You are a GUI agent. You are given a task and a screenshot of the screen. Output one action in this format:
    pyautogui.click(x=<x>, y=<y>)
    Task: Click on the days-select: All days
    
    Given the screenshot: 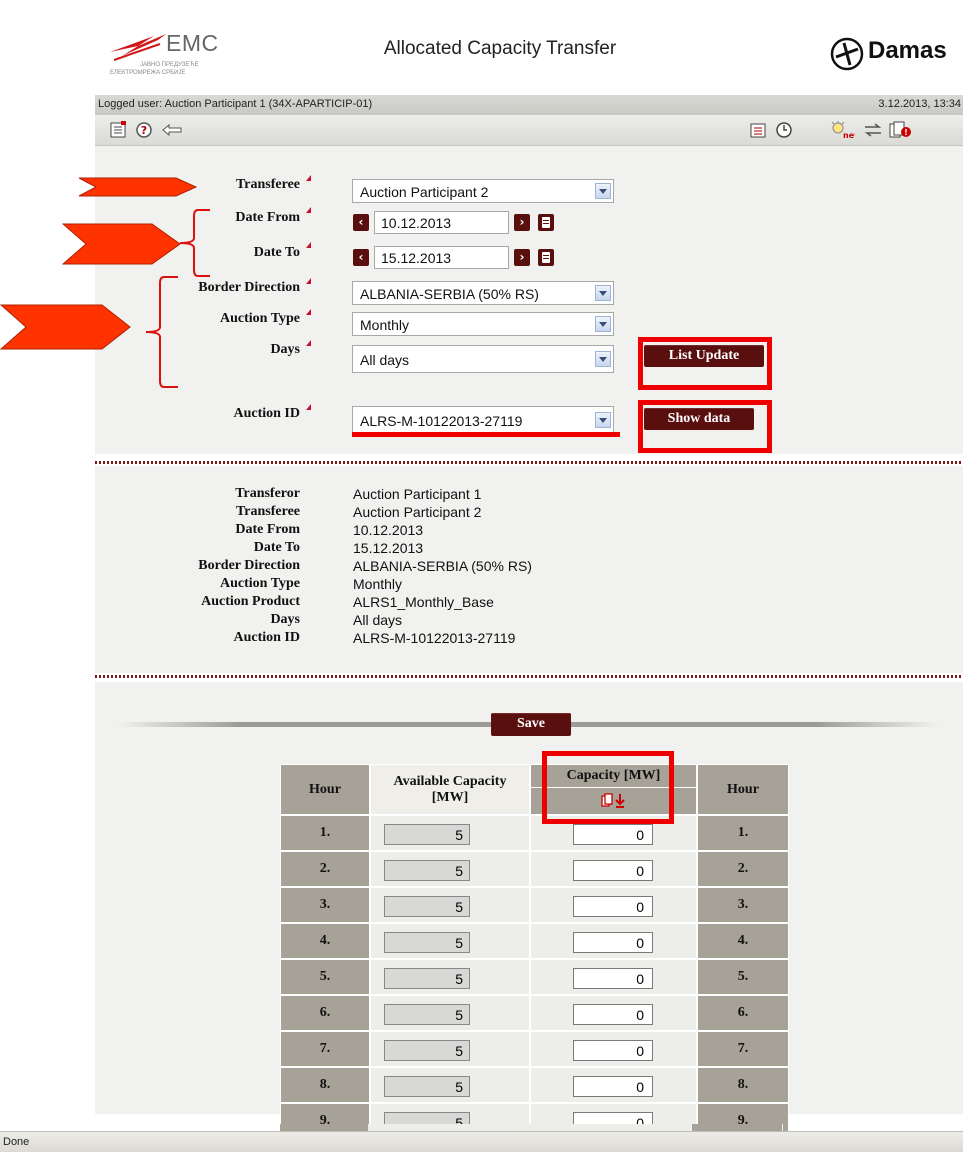 What is the action you would take?
    pyautogui.click(x=483, y=359)
    